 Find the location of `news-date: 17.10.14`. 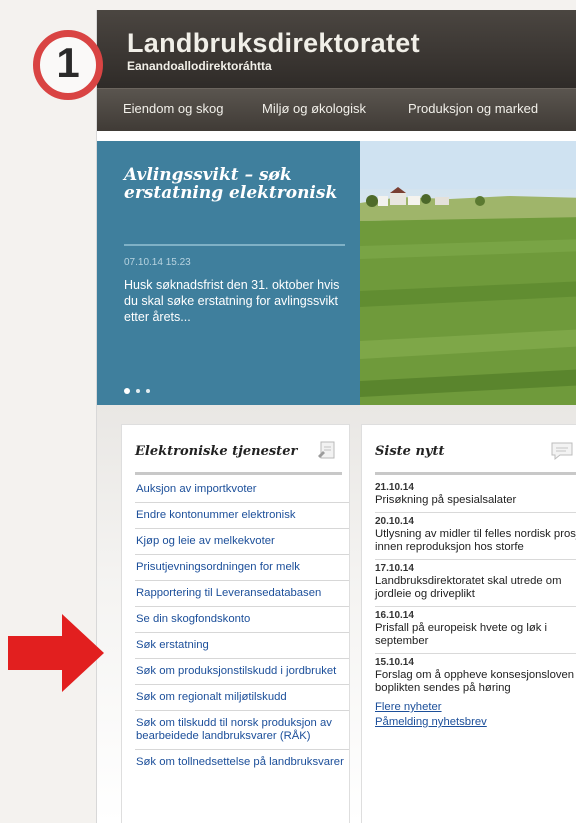

news-date: 17.10.14 is located at coordinates (394, 568).